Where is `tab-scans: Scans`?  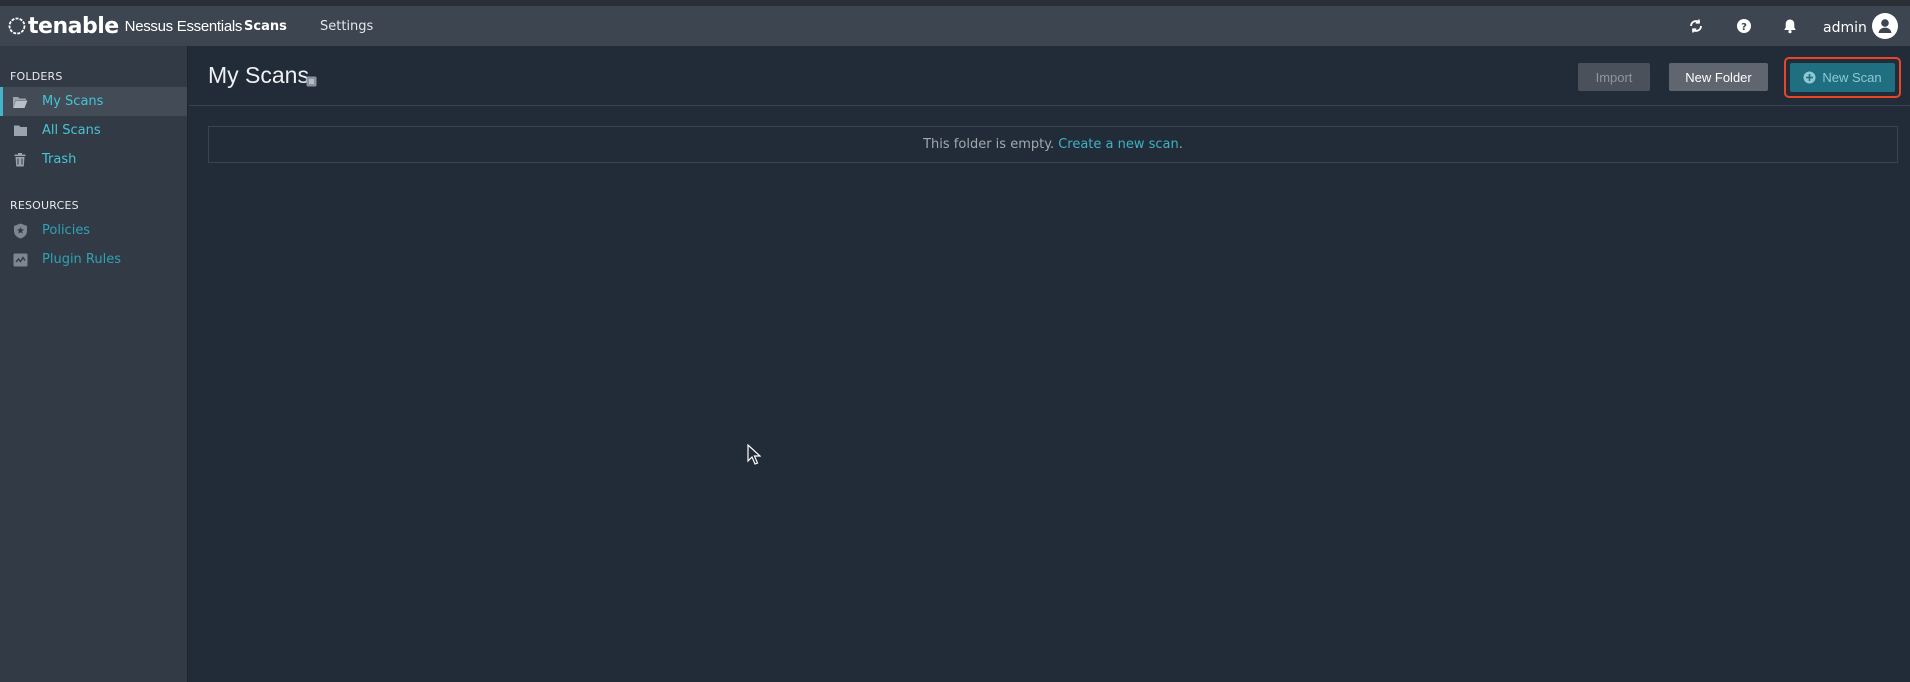
tab-scans: Scans is located at coordinates (265, 26).